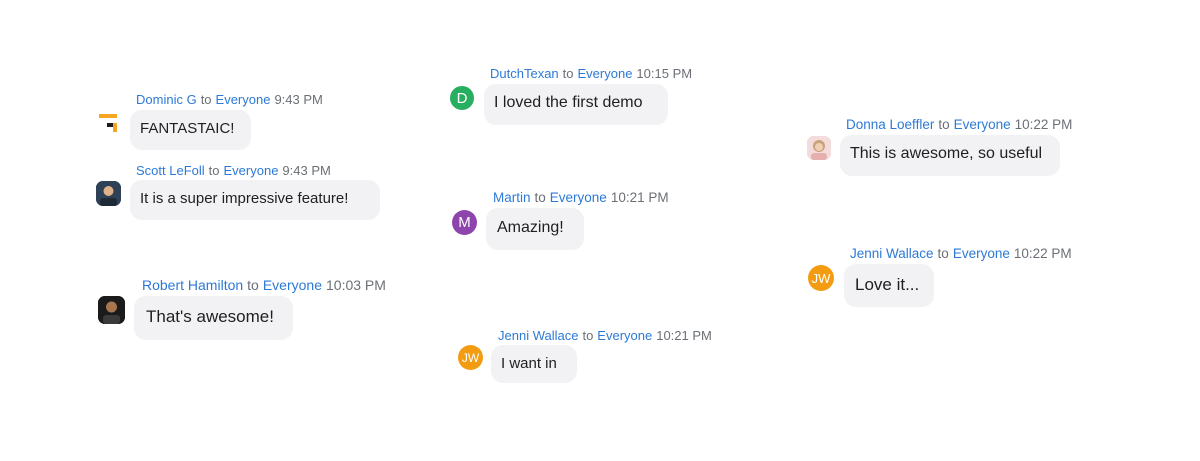 This screenshot has height=461, width=1200. I want to click on message-header: Scott LeFoll to Everyone 9:43 PM, so click(233, 171).